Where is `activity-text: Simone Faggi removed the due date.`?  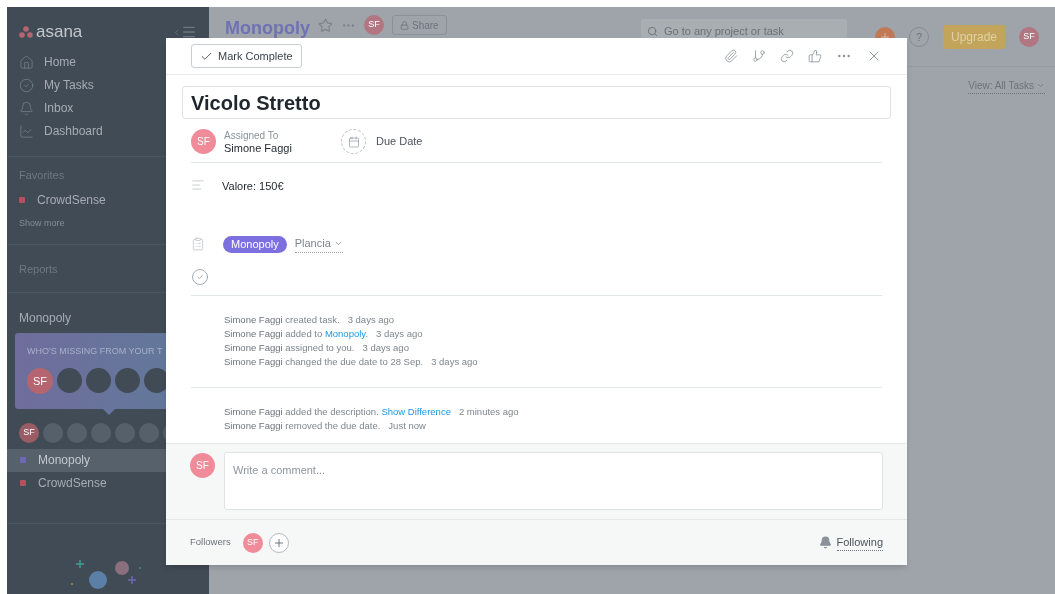
activity-text: Simone Faggi removed the due date. is located at coordinates (302, 426).